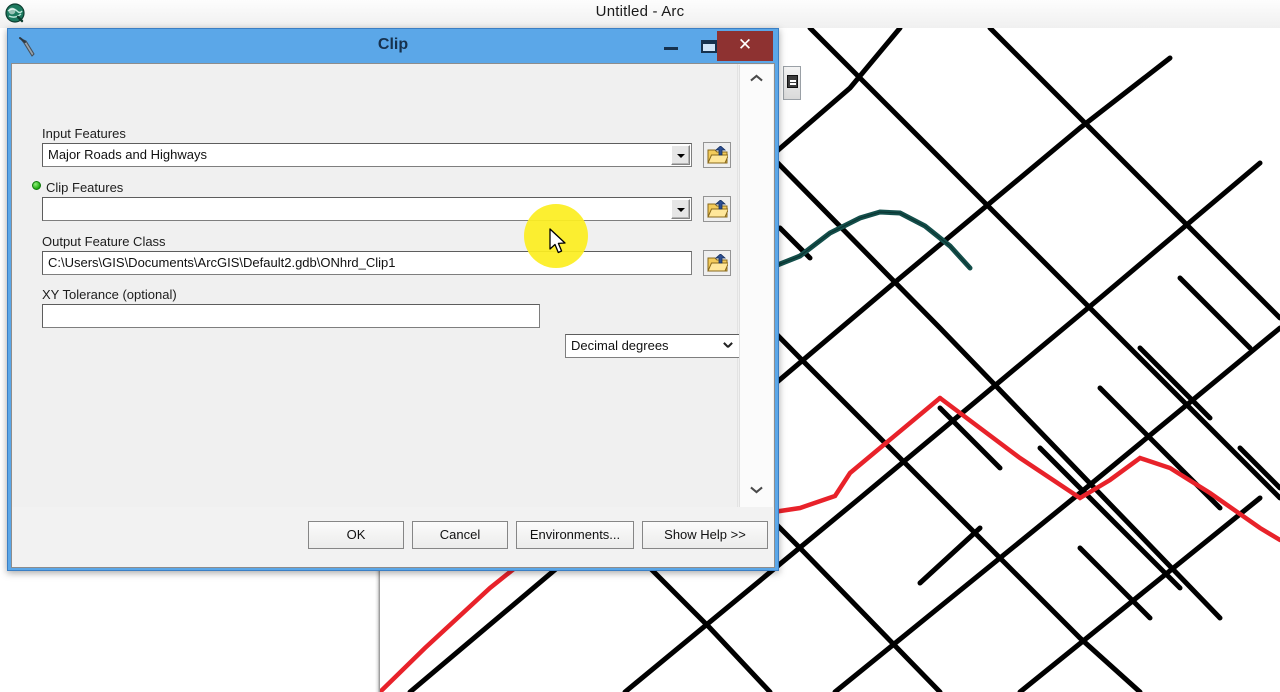 This screenshot has width=1280, height=692. I want to click on input-features-label: Input Features, so click(84, 133).